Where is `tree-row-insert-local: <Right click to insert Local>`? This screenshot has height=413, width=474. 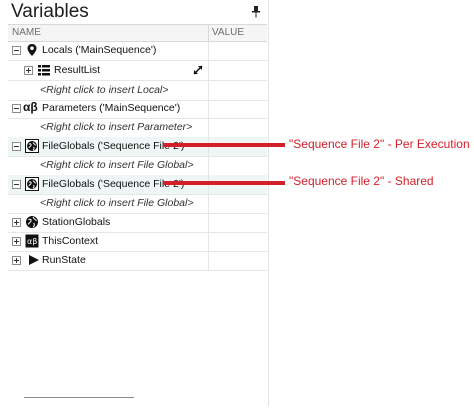
tree-row-insert-local: <Right click to insert Local> is located at coordinates (137, 91).